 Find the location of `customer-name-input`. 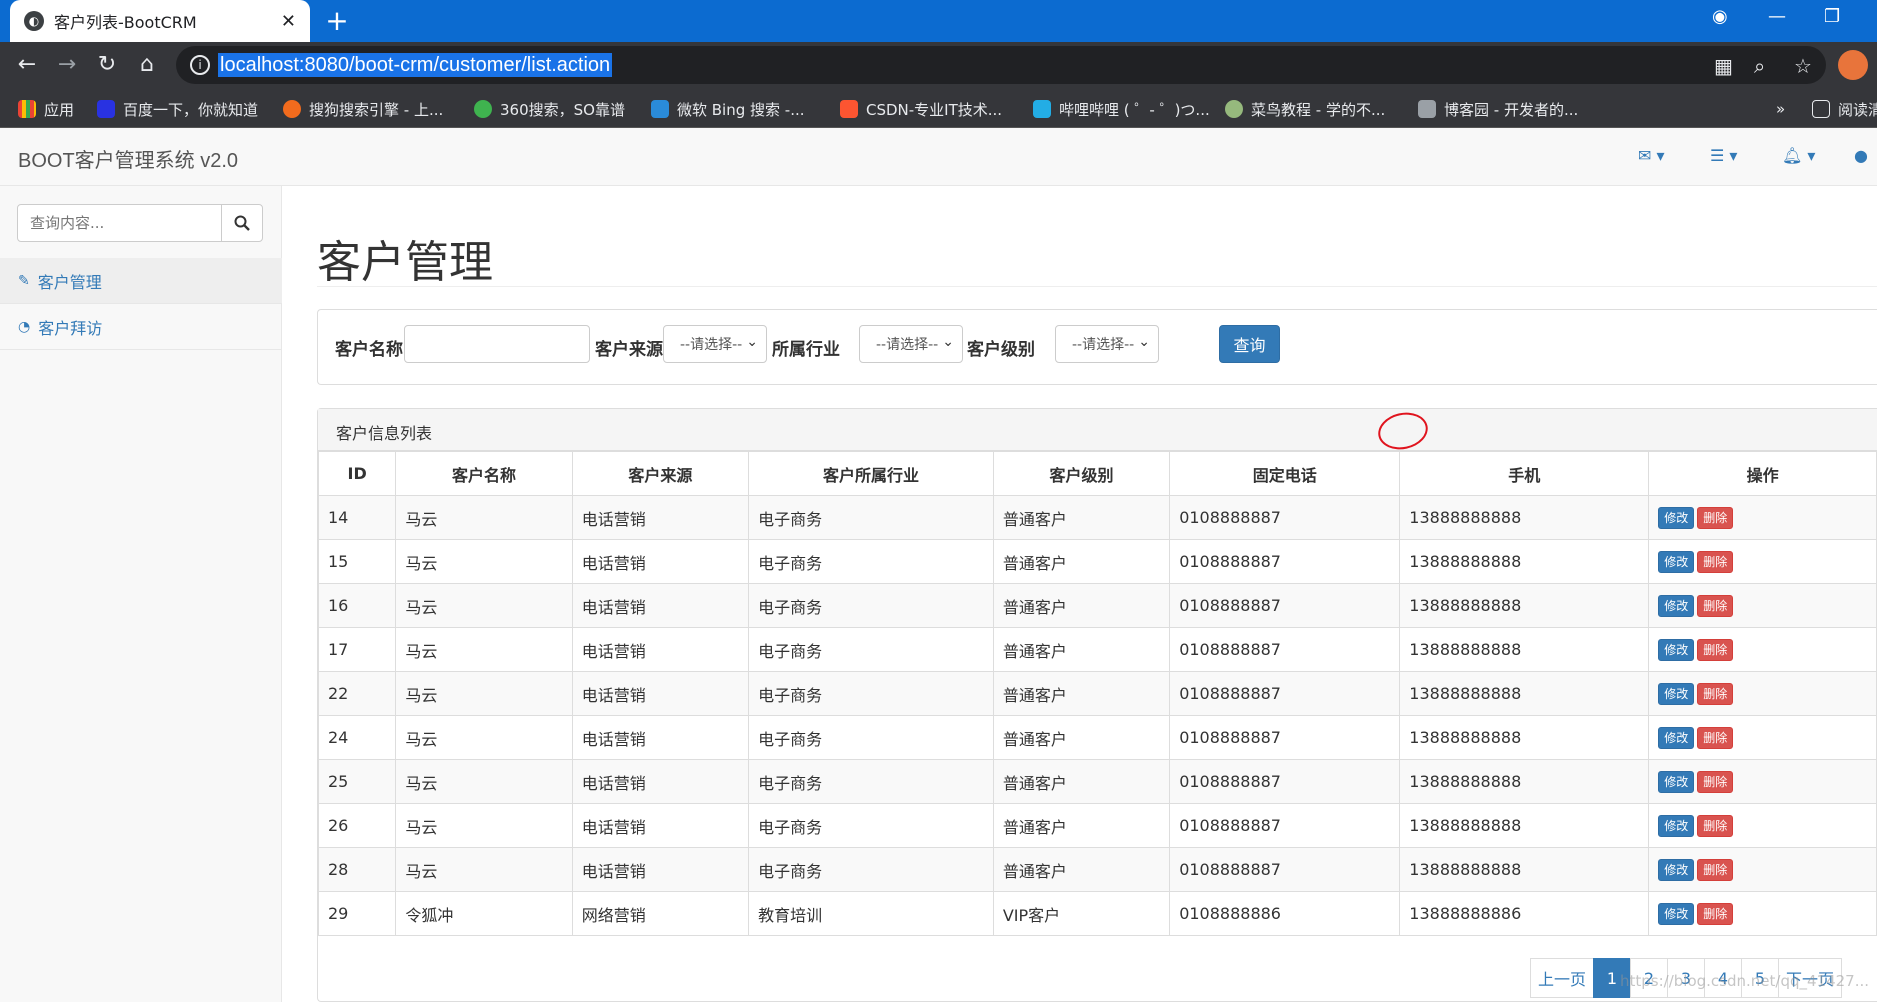

customer-name-input is located at coordinates (497, 344).